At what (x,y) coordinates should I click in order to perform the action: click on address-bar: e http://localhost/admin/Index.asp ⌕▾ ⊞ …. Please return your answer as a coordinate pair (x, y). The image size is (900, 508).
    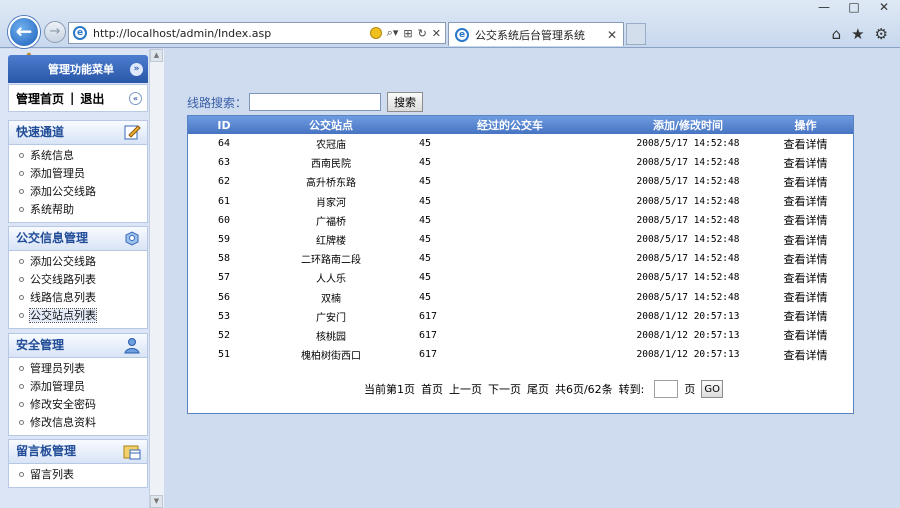
    Looking at the image, I should click on (257, 33).